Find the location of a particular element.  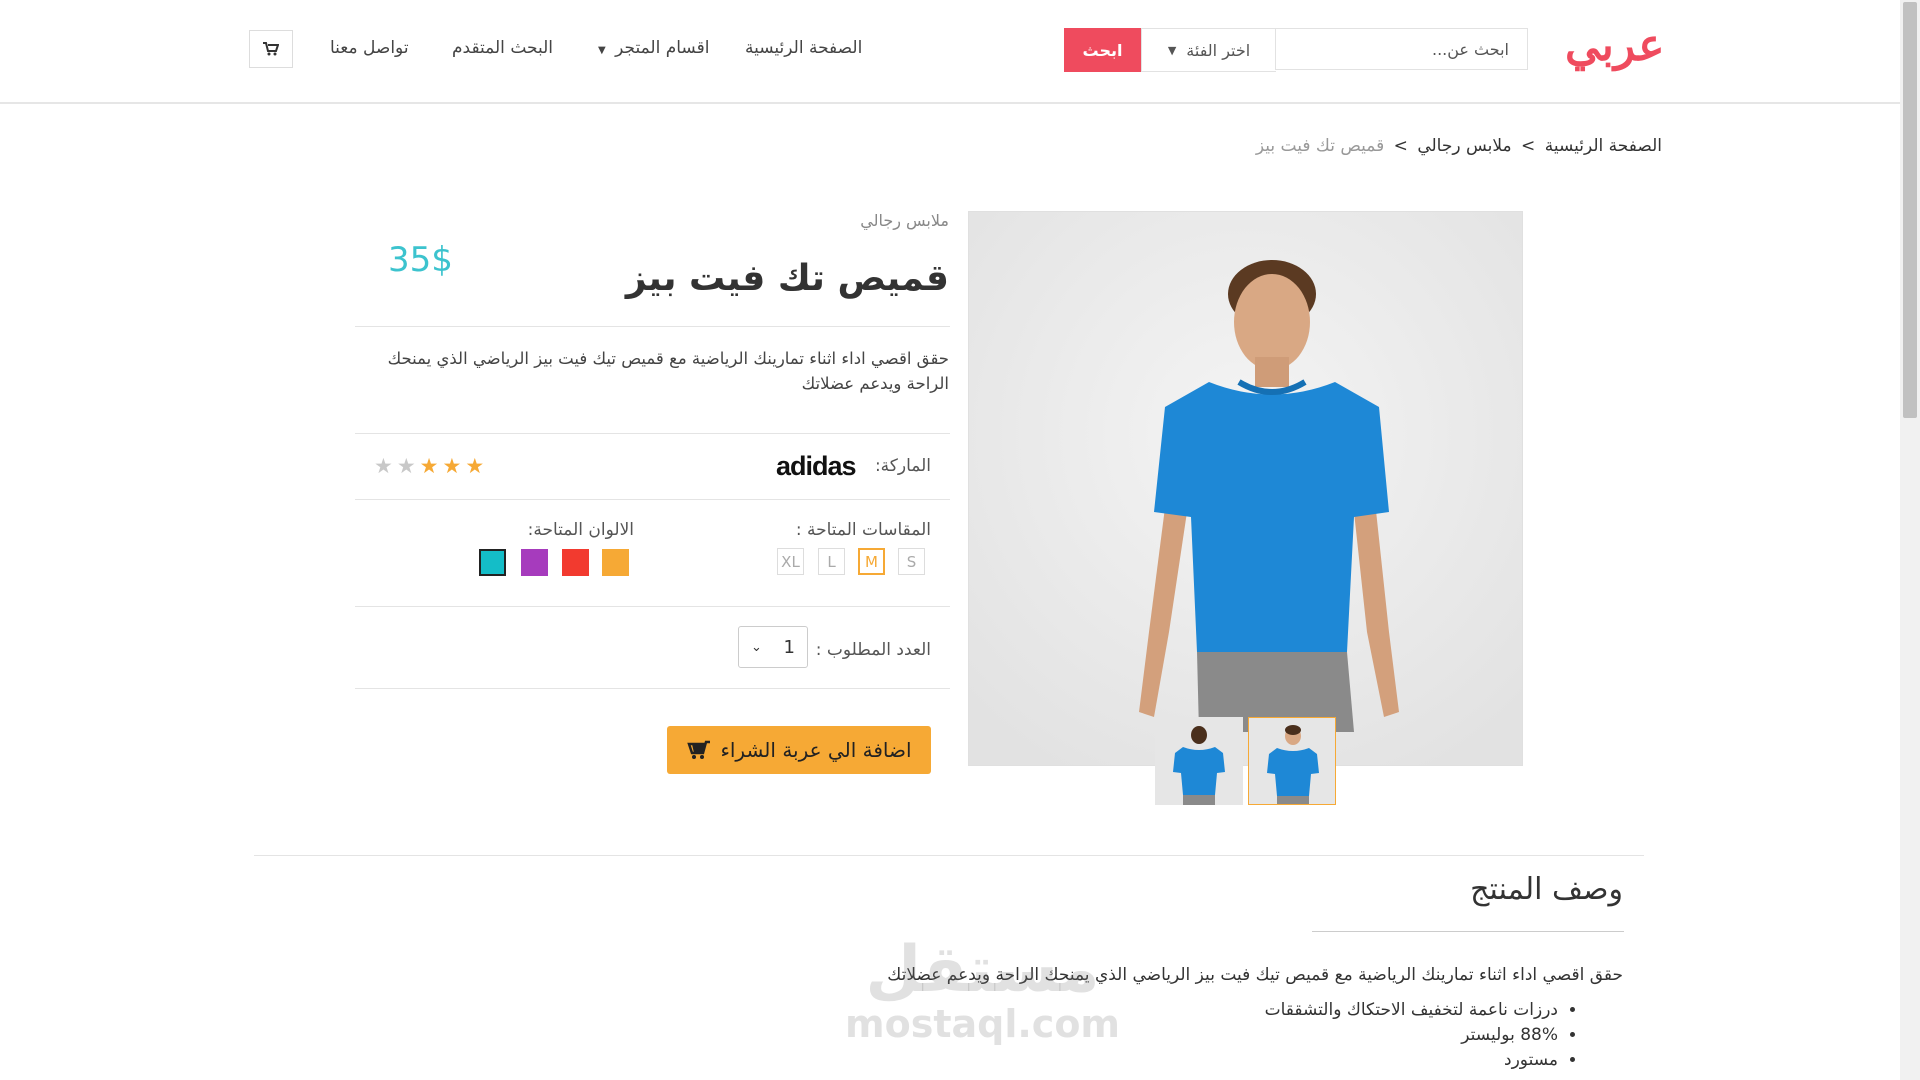

nav-home: الصفحة الرئيسية is located at coordinates (803, 48).